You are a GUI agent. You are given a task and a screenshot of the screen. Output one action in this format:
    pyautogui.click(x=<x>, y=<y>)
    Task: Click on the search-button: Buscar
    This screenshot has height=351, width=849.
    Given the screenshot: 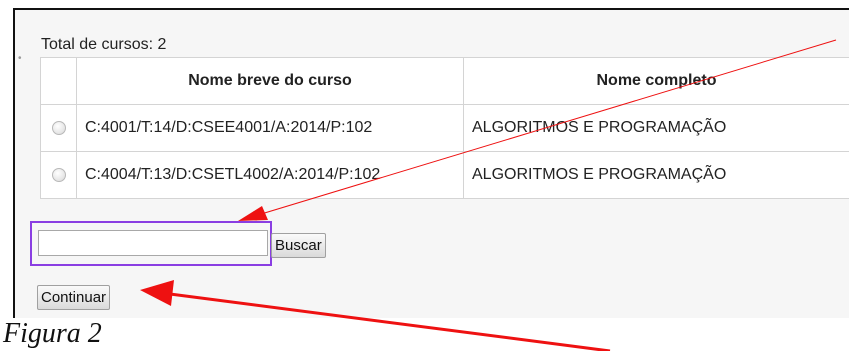 What is the action you would take?
    pyautogui.click(x=298, y=245)
    